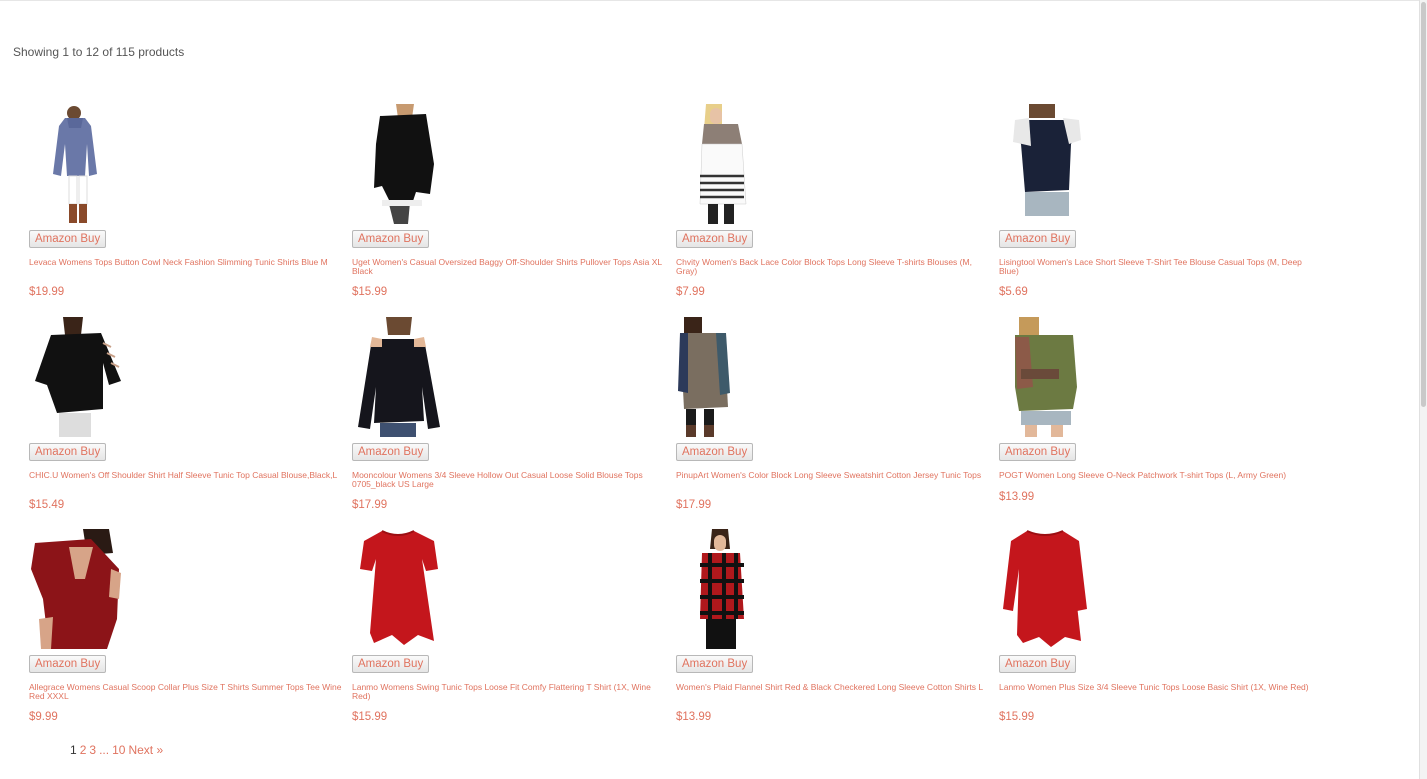 This screenshot has width=1427, height=779. What do you see at coordinates (145, 750) in the screenshot?
I see `next-page-link: Next »` at bounding box center [145, 750].